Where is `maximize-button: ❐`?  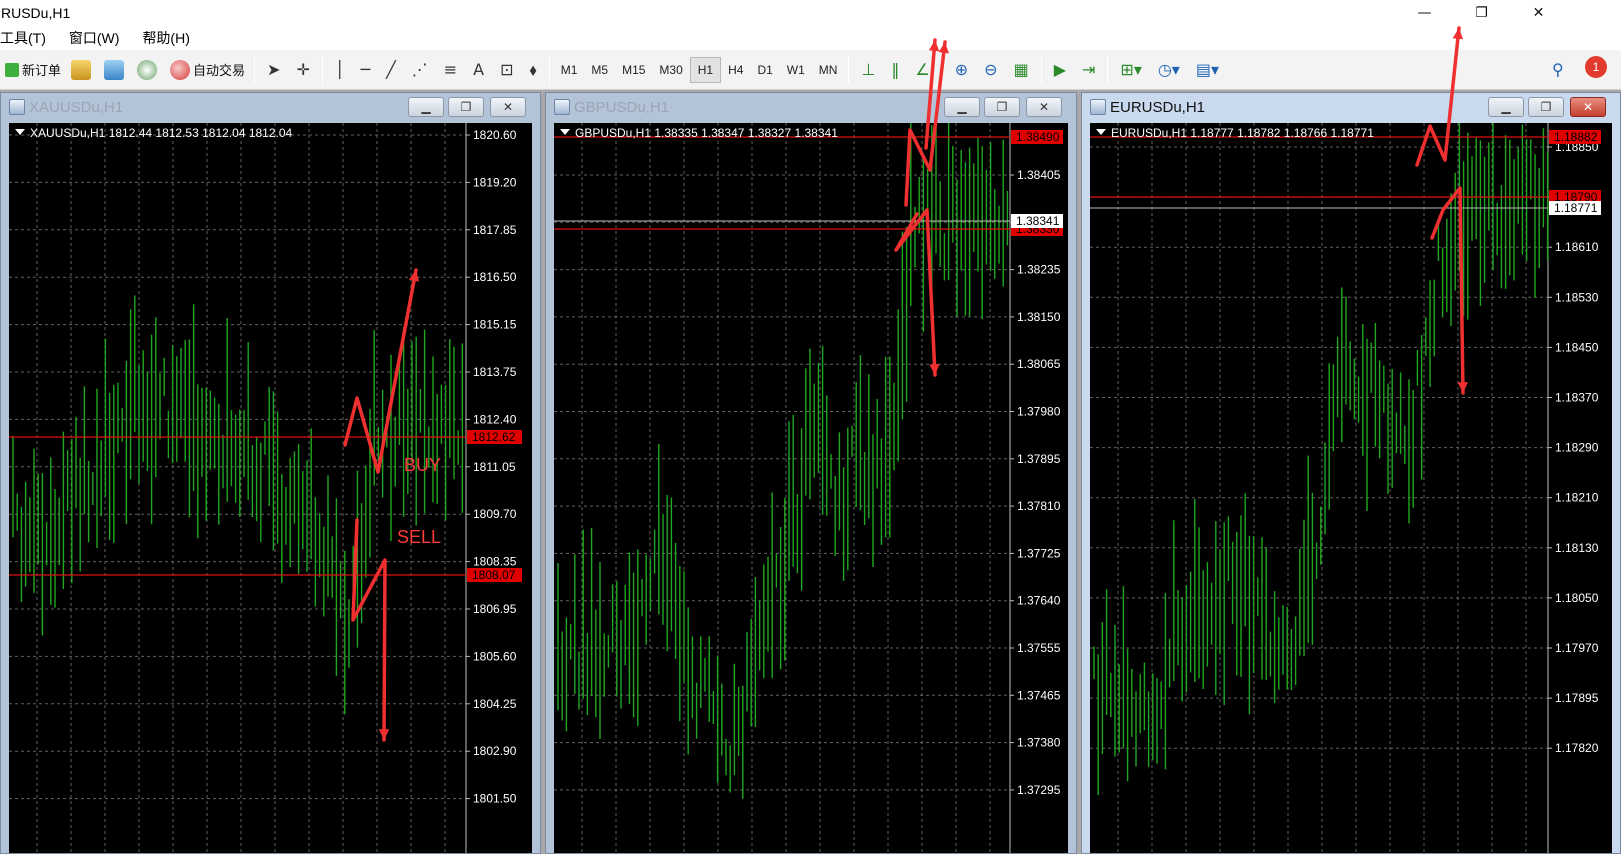
maximize-button: ❐ is located at coordinates (1481, 13).